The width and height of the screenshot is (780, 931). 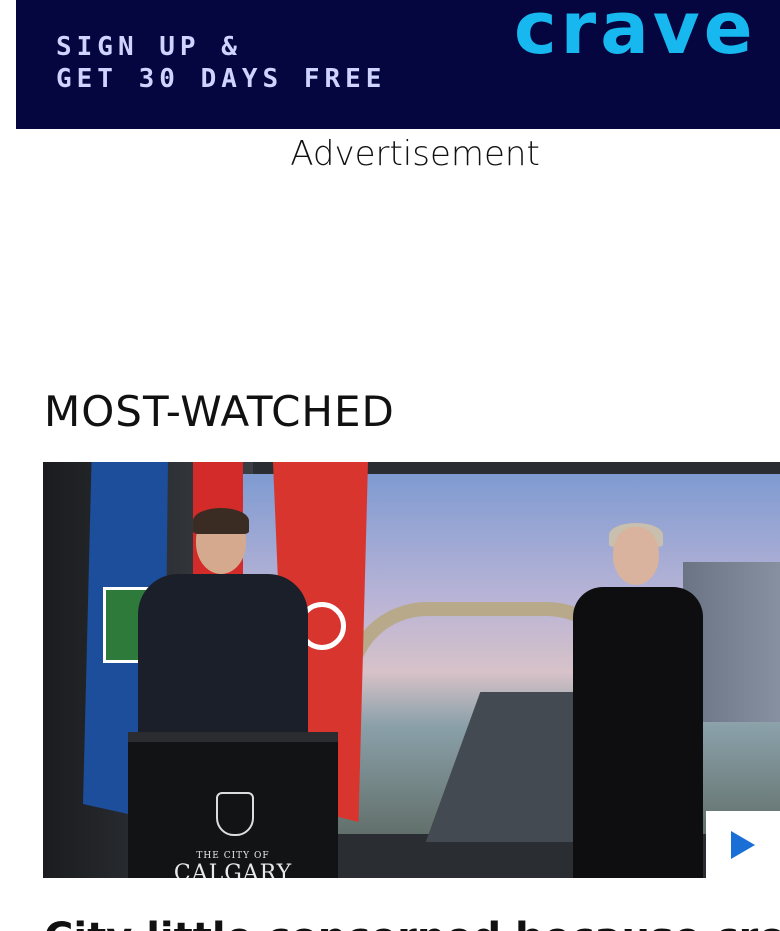 What do you see at coordinates (233, 869) in the screenshot?
I see `podium-logo-big: CALGARY` at bounding box center [233, 869].